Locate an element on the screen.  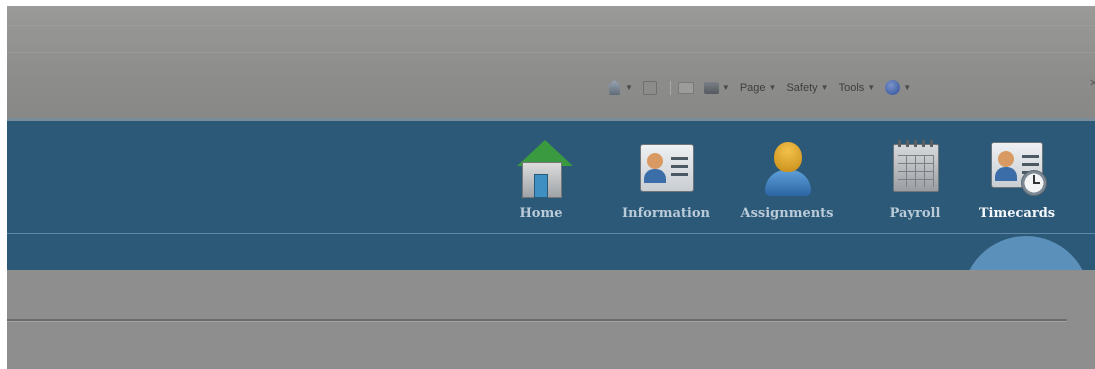
nav-top-border is located at coordinates (551, 119).